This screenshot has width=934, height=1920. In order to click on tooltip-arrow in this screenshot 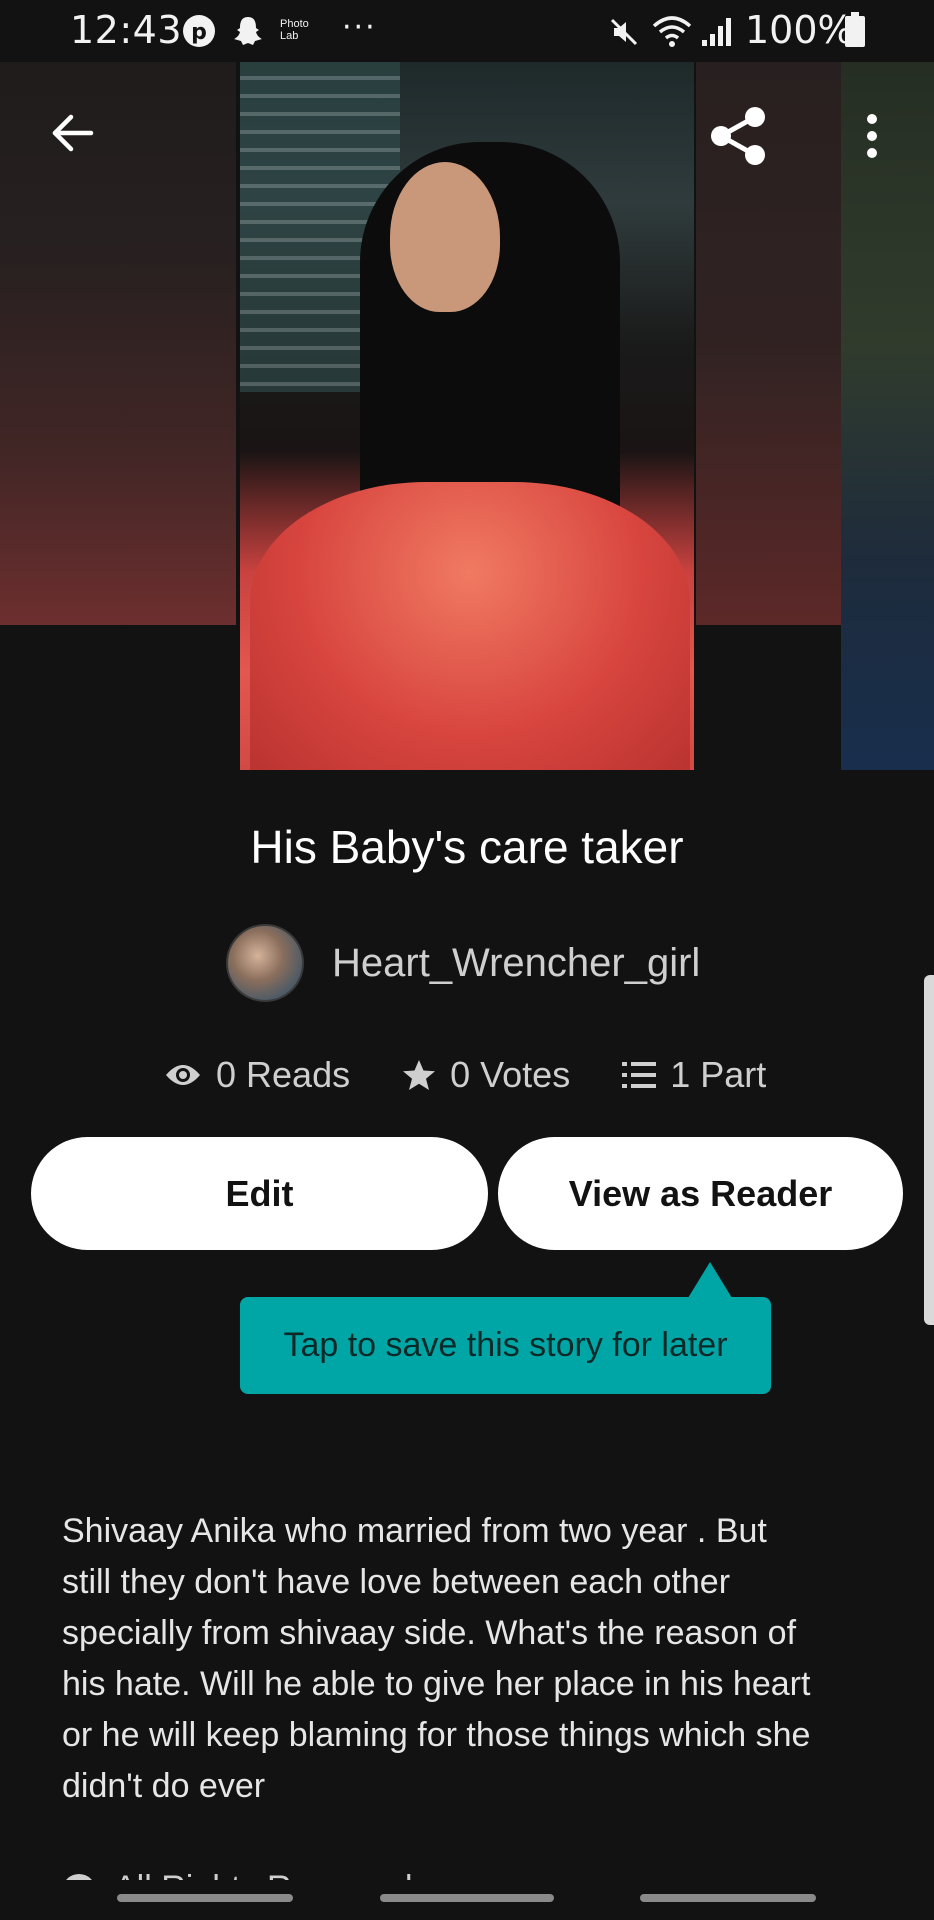, I will do `click(710, 1280)`.